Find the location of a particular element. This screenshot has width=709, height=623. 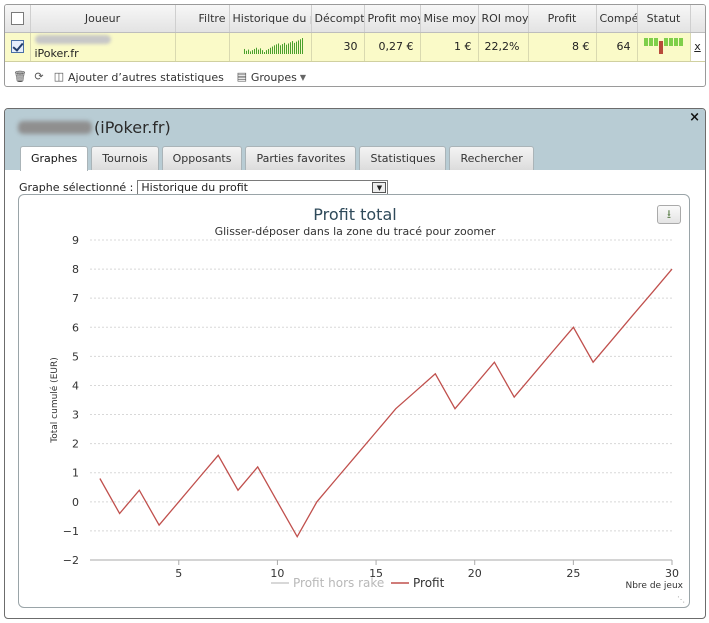

column-header-remove is located at coordinates (697, 19).